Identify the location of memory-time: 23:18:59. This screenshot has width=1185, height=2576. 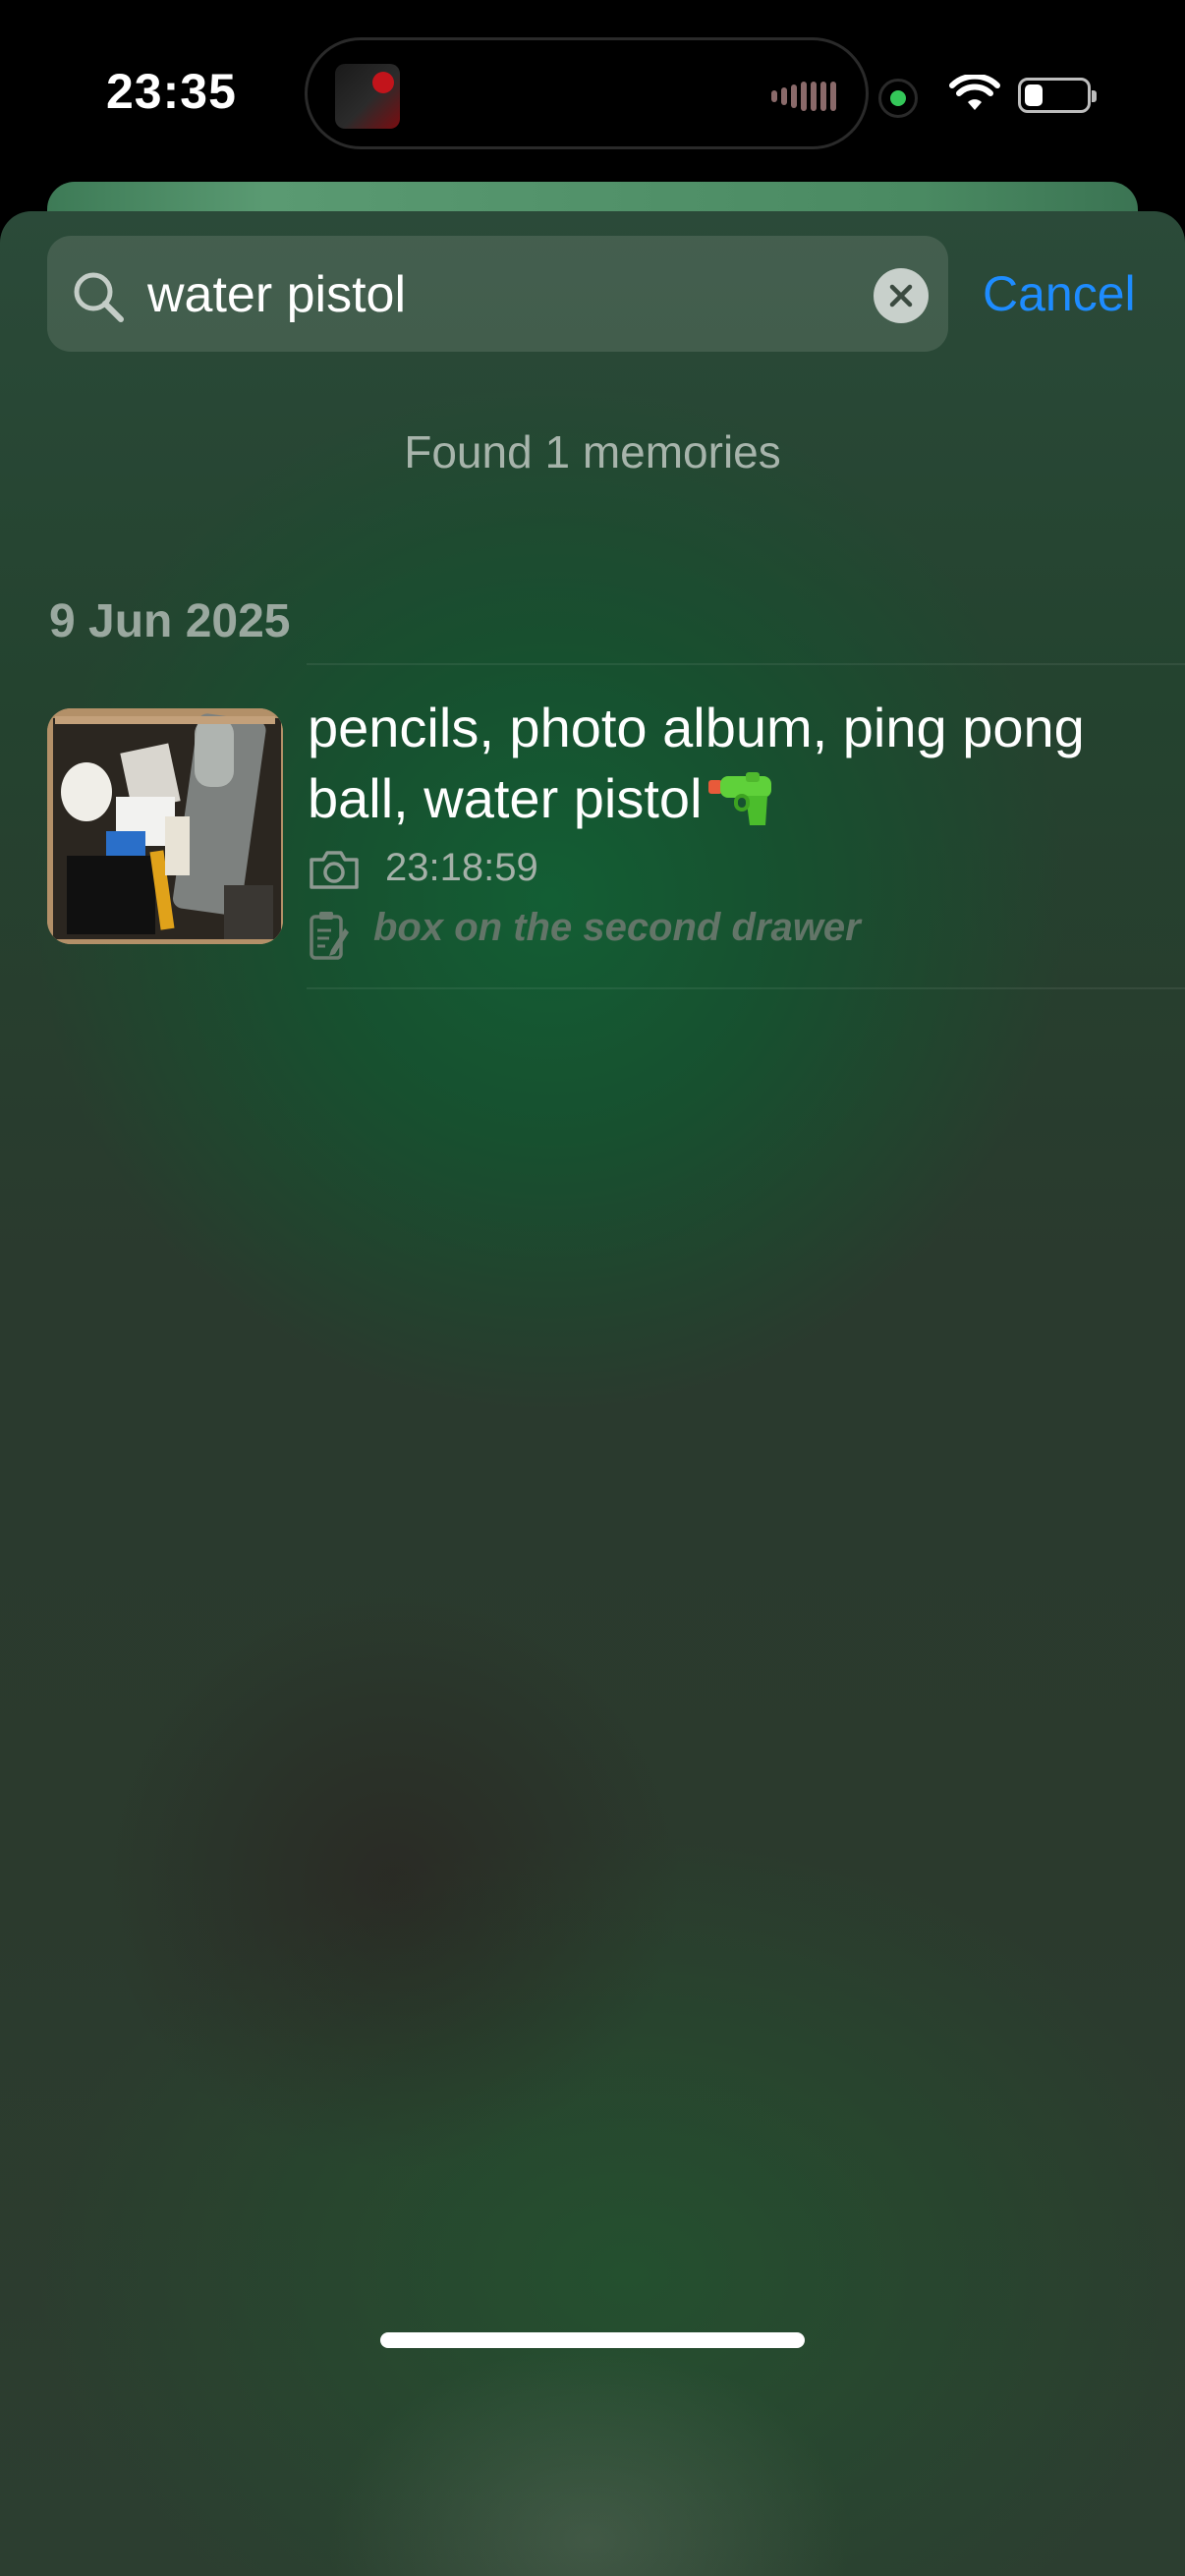
(462, 867).